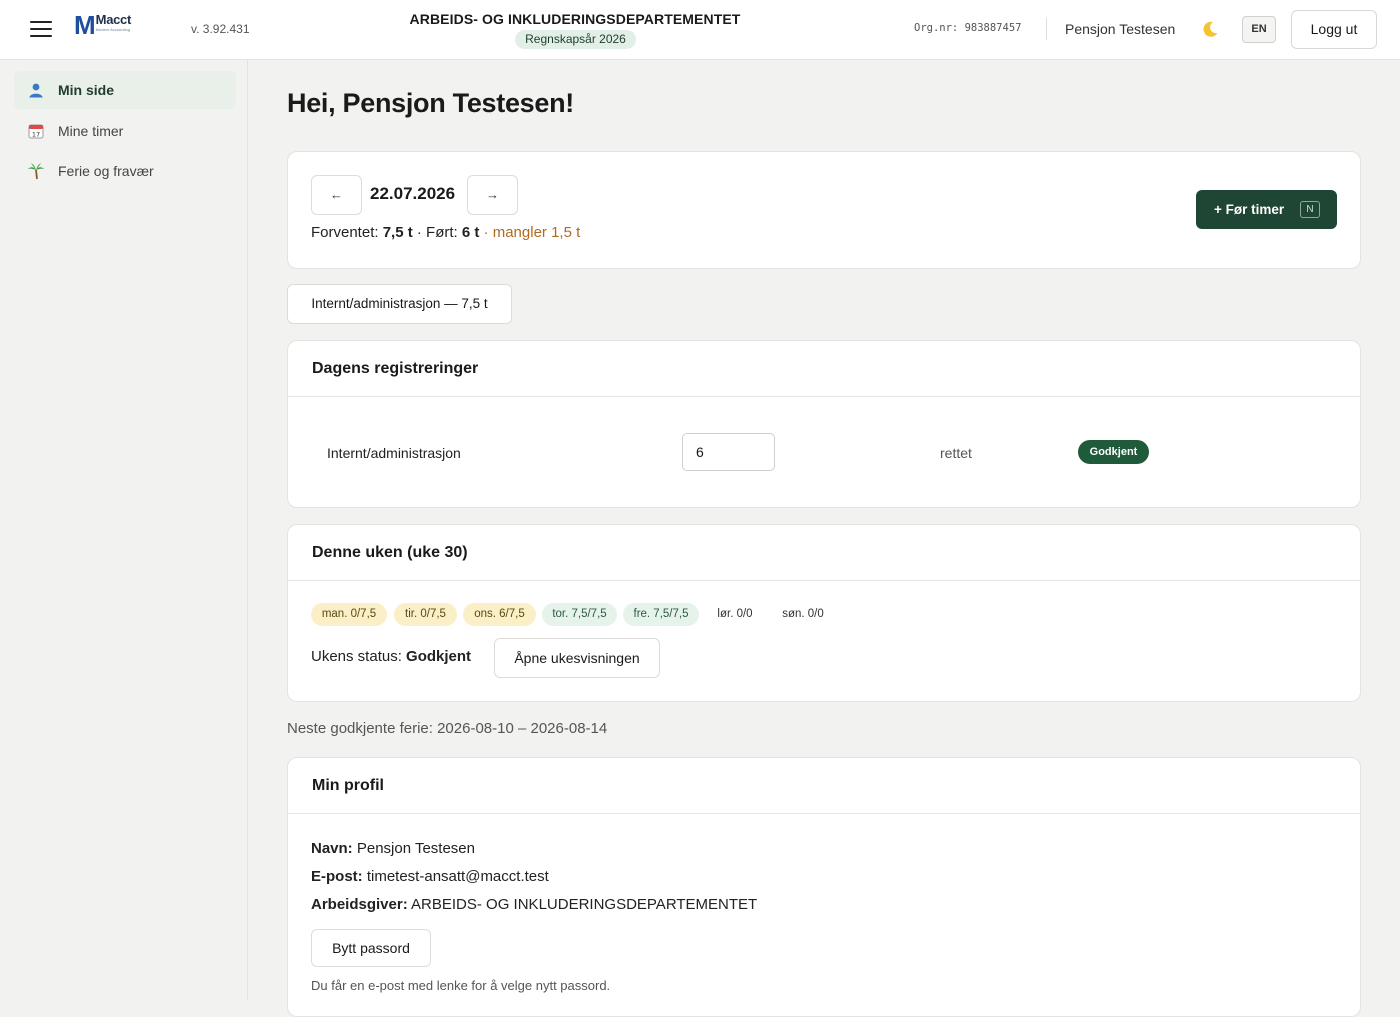 The width and height of the screenshot is (1400, 1017). I want to click on profile-email-label: E-post:, so click(337, 876).